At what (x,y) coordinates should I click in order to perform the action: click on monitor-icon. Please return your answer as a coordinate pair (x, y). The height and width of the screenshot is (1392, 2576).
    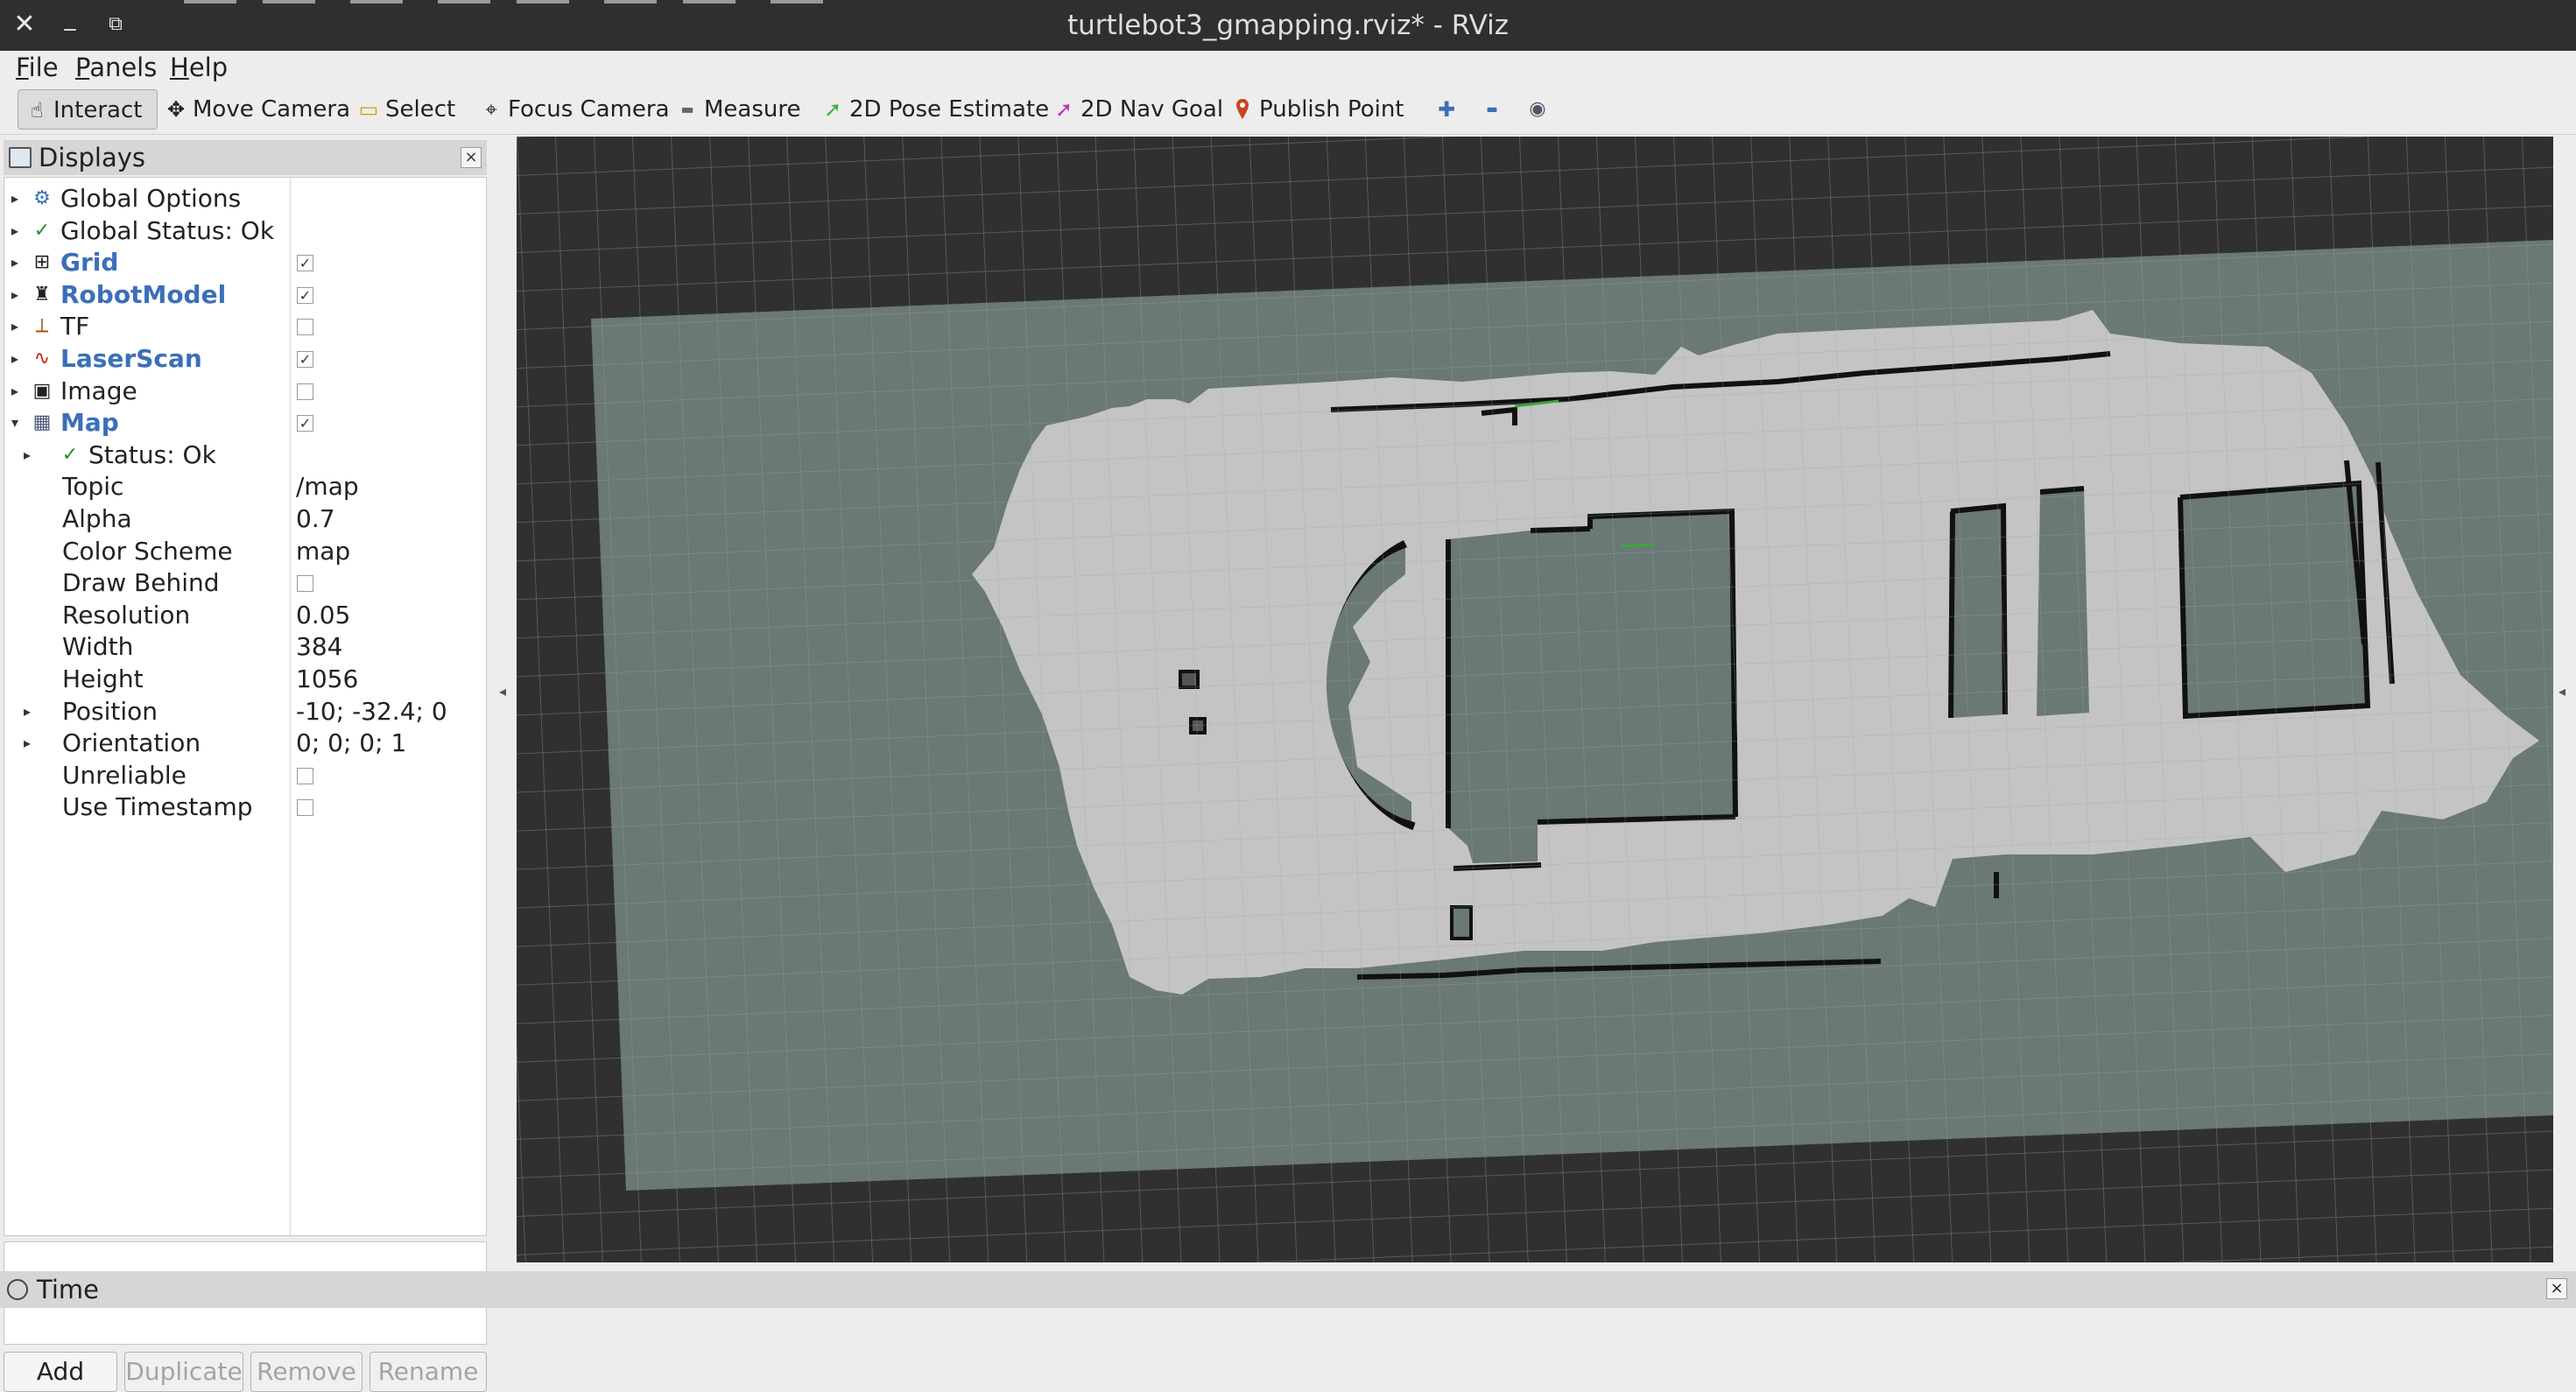
    Looking at the image, I should click on (20, 157).